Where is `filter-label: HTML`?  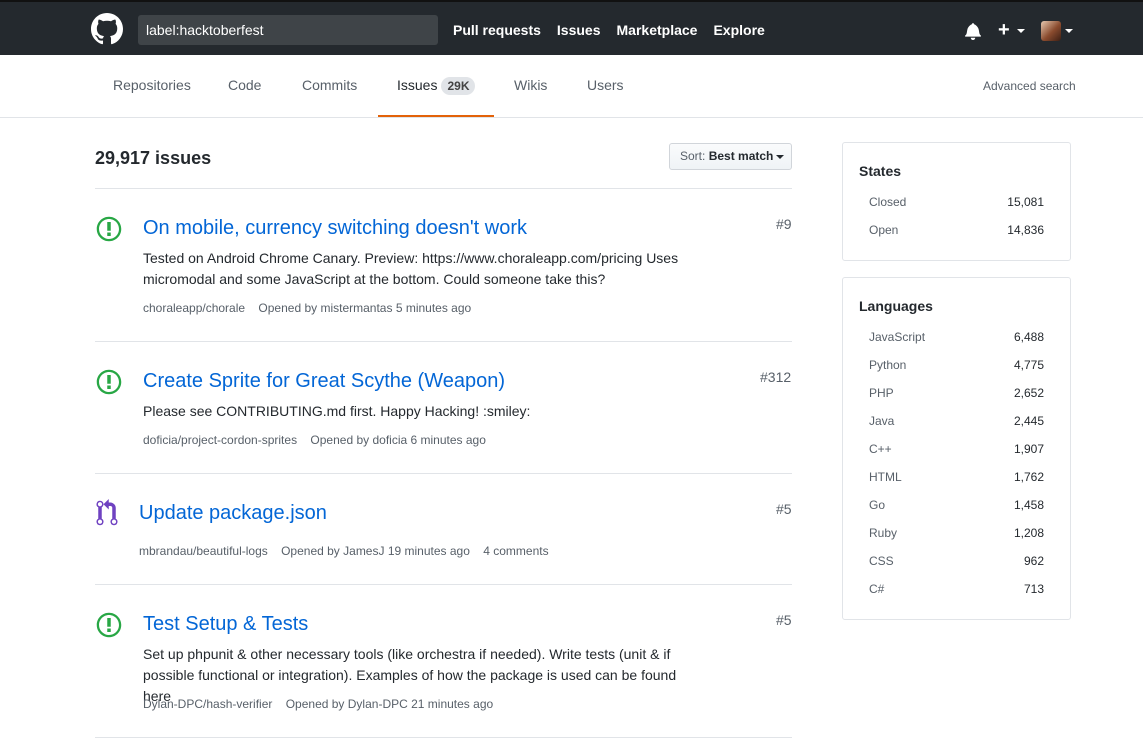 filter-label: HTML is located at coordinates (885, 477).